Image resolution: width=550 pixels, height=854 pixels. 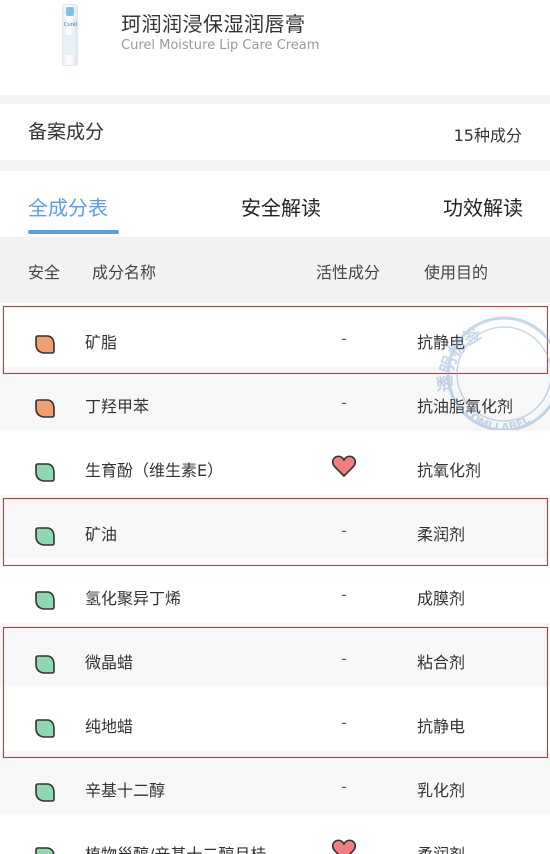 I want to click on table-row: 氢化聚异丁烯 - 成膜剂, so click(x=275, y=591).